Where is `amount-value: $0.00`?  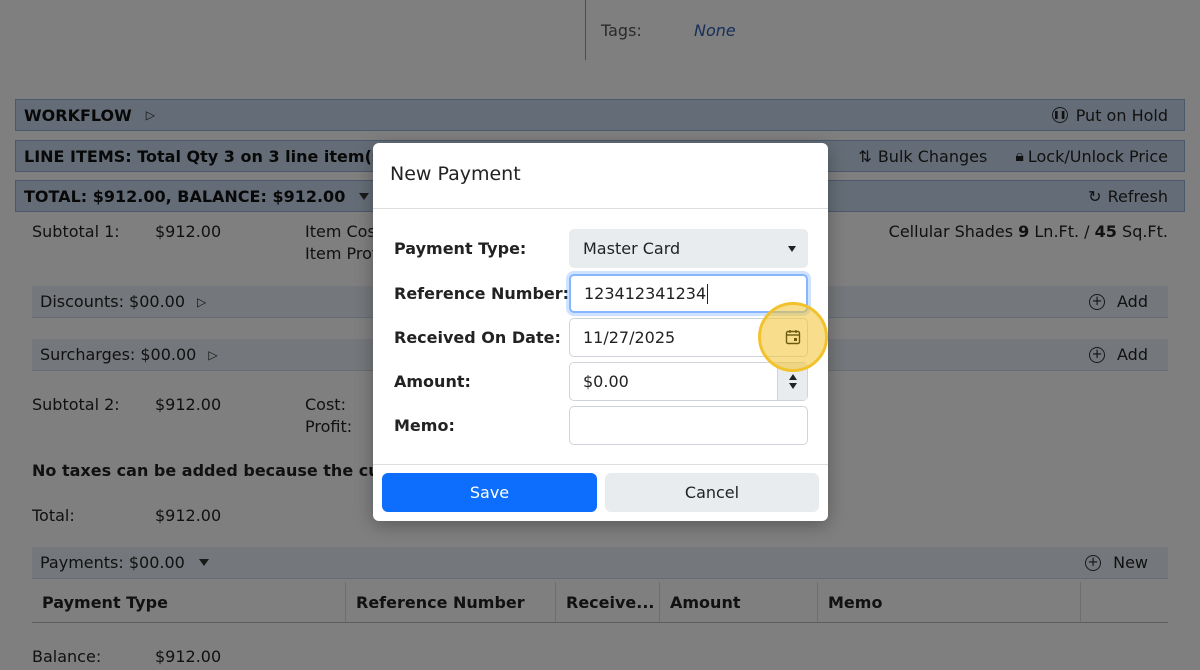 amount-value: $0.00 is located at coordinates (606, 381).